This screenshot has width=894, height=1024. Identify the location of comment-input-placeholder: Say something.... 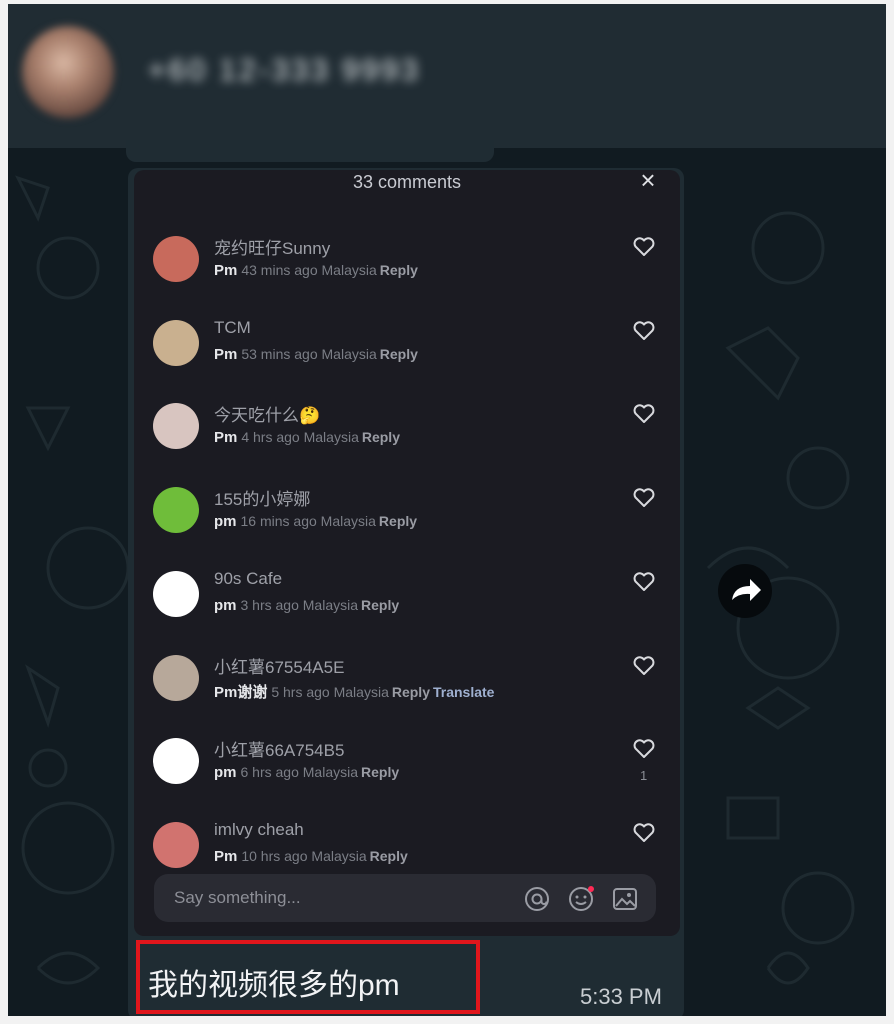
(237, 897).